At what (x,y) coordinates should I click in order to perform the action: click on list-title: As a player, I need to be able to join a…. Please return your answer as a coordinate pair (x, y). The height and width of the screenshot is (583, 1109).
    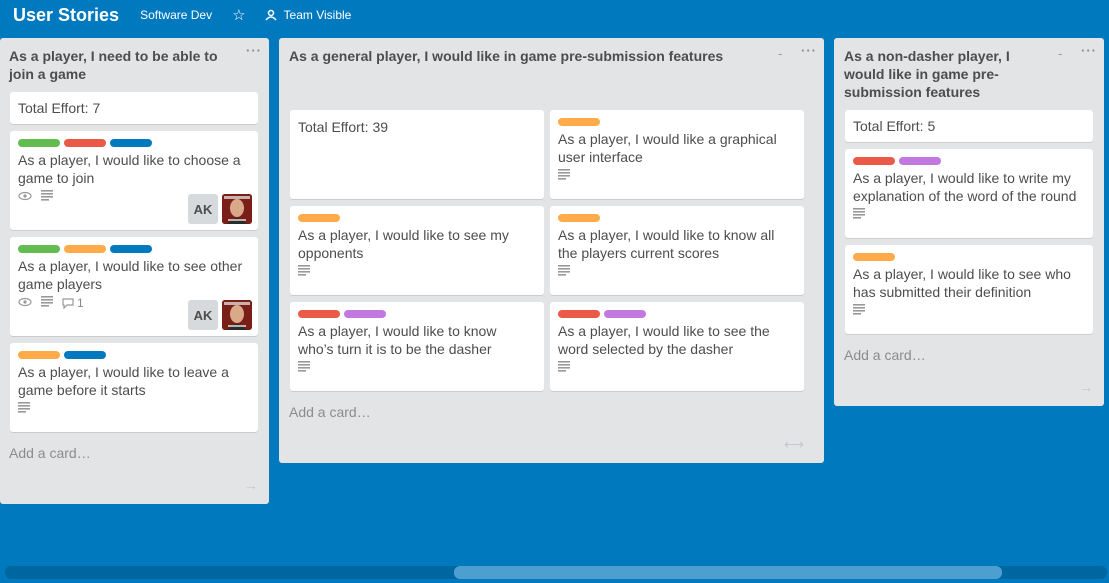
    Looking at the image, I should click on (113, 65).